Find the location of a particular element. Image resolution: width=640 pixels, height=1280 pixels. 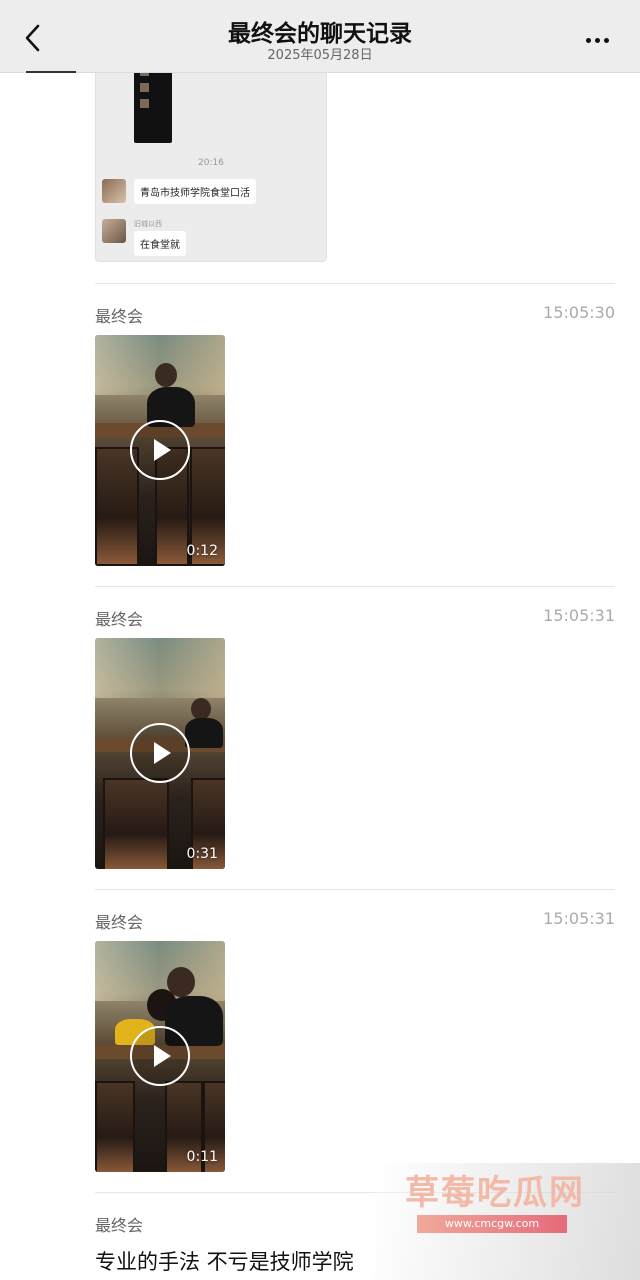

quote-bubble: 青岛市技师学院食堂口活 is located at coordinates (195, 191).